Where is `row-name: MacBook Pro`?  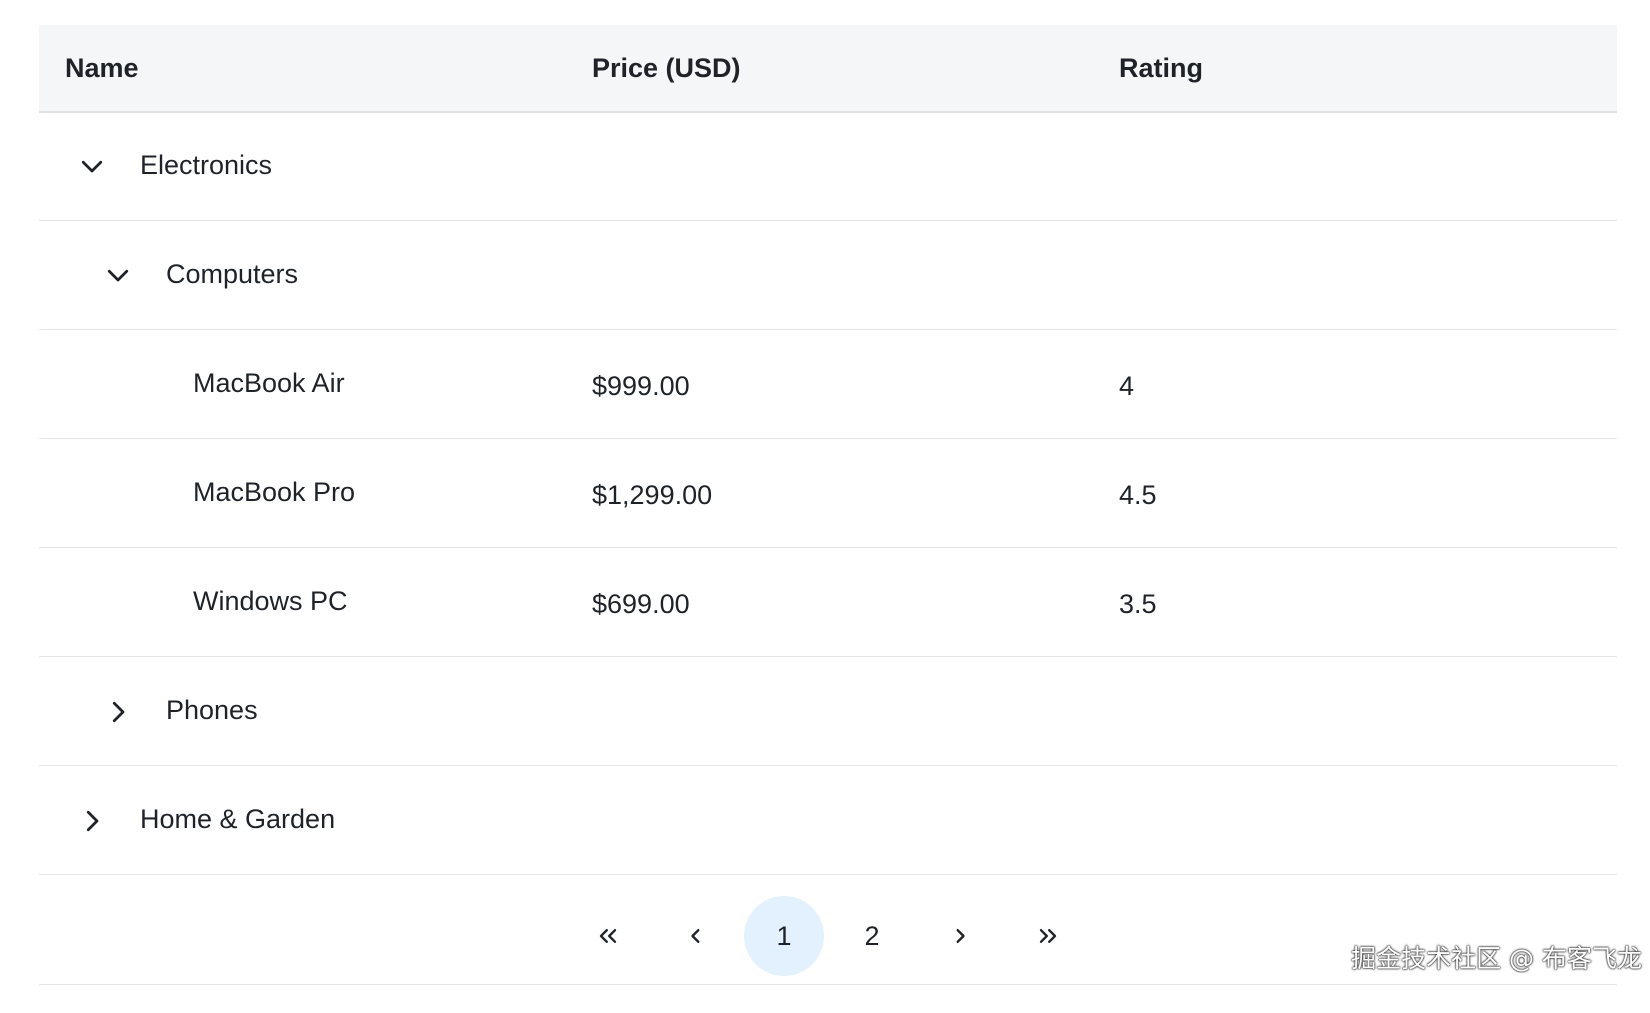 row-name: MacBook Pro is located at coordinates (274, 492).